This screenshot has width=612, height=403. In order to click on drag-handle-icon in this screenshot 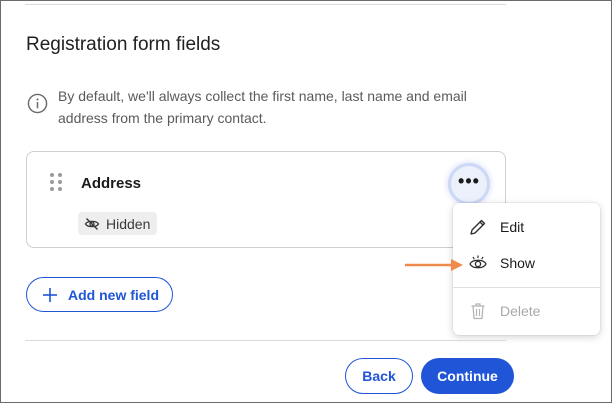, I will do `click(56, 182)`.